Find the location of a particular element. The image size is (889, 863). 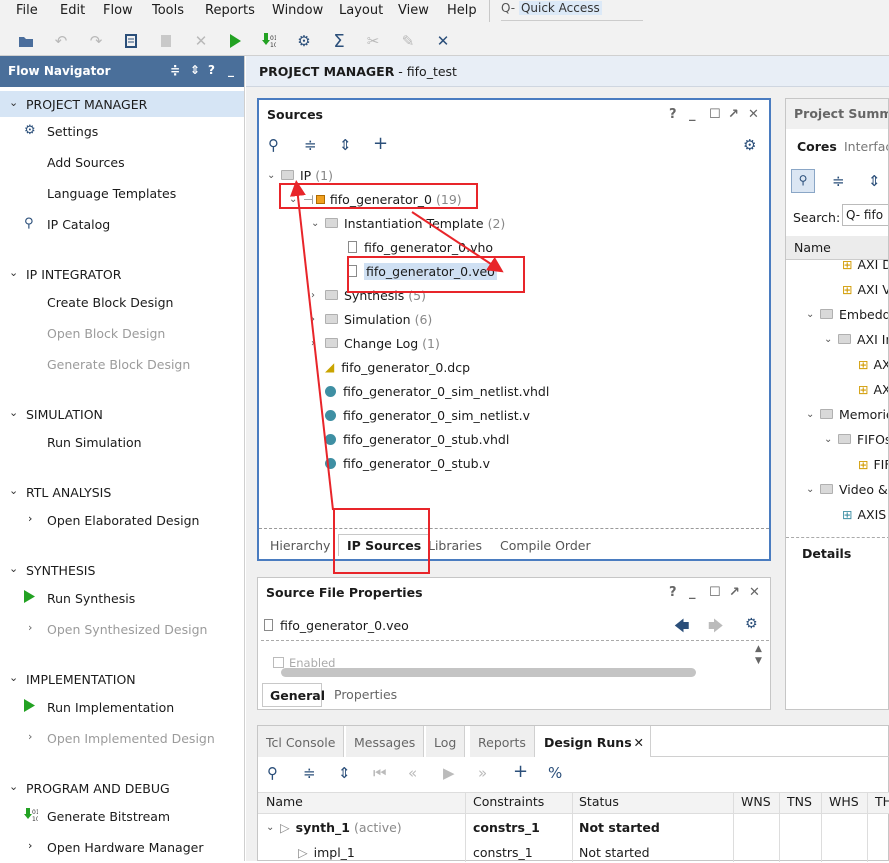

menu-edit: Edit is located at coordinates (72, 10).